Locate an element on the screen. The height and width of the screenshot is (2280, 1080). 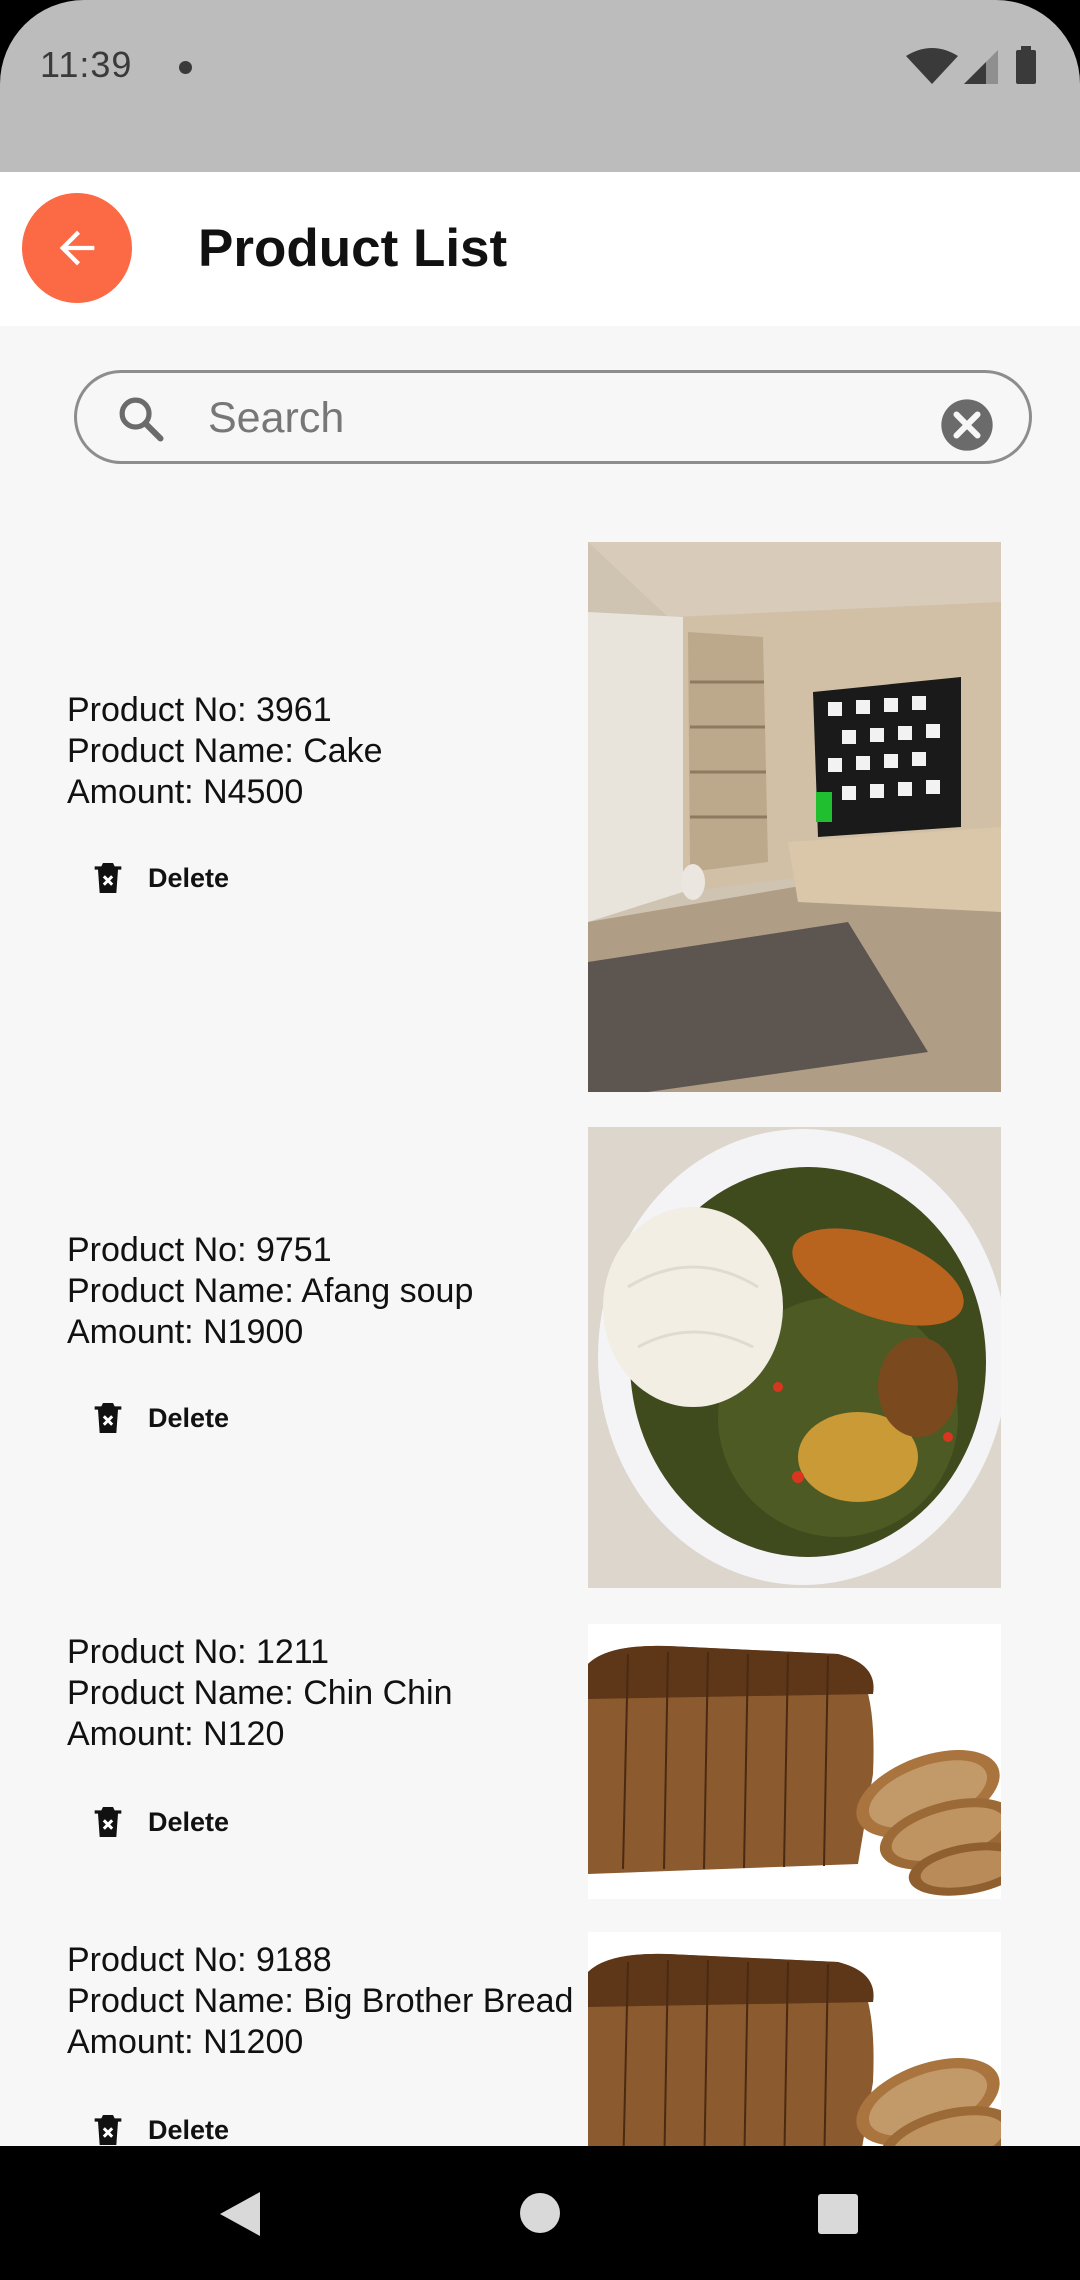
nav-home-icon is located at coordinates (540, 2213).